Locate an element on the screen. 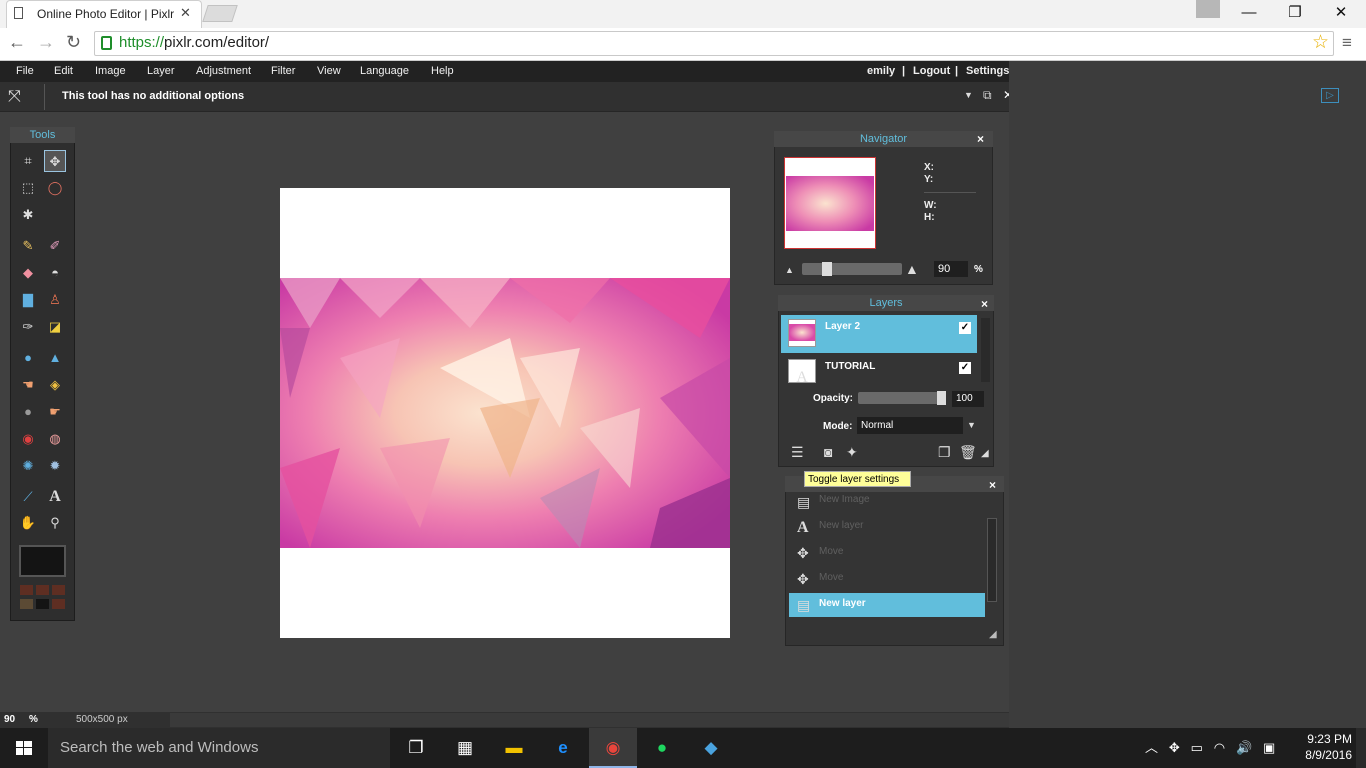  wifi-icon: ◠ is located at coordinates (1219, 747).